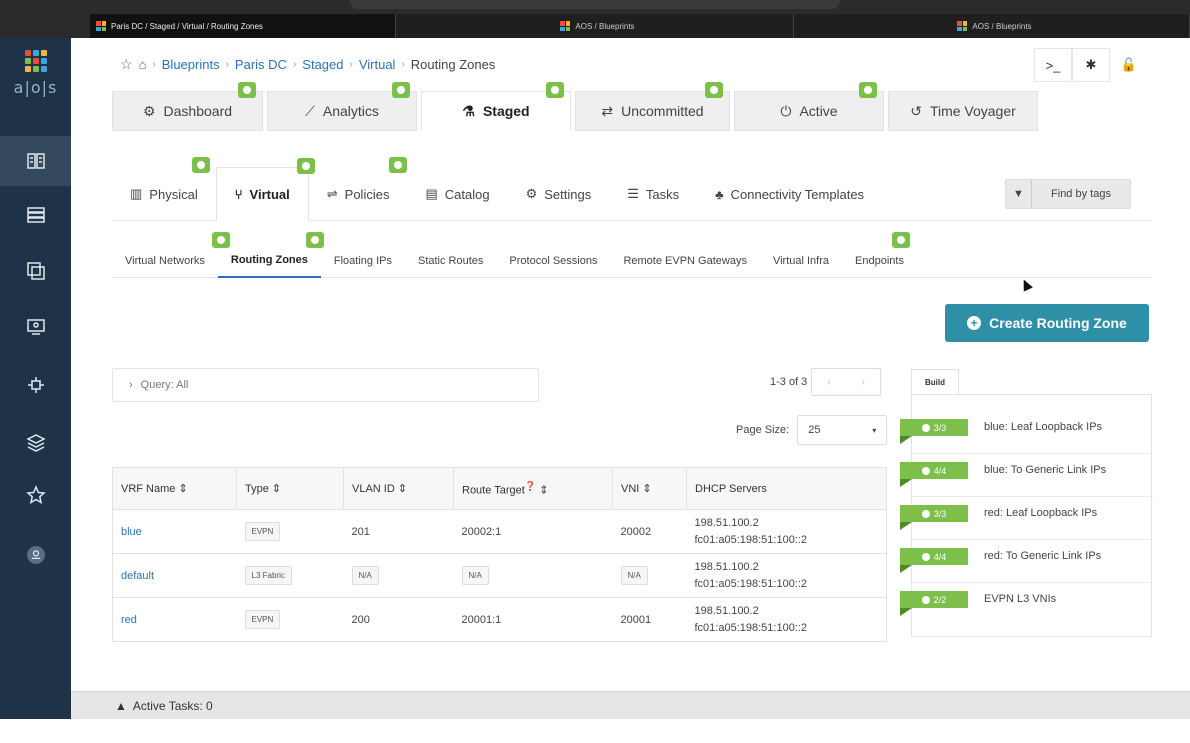 The image size is (1190, 743). What do you see at coordinates (1058, 323) in the screenshot?
I see `create-routing-zone-label: Create Routing Zone` at bounding box center [1058, 323].